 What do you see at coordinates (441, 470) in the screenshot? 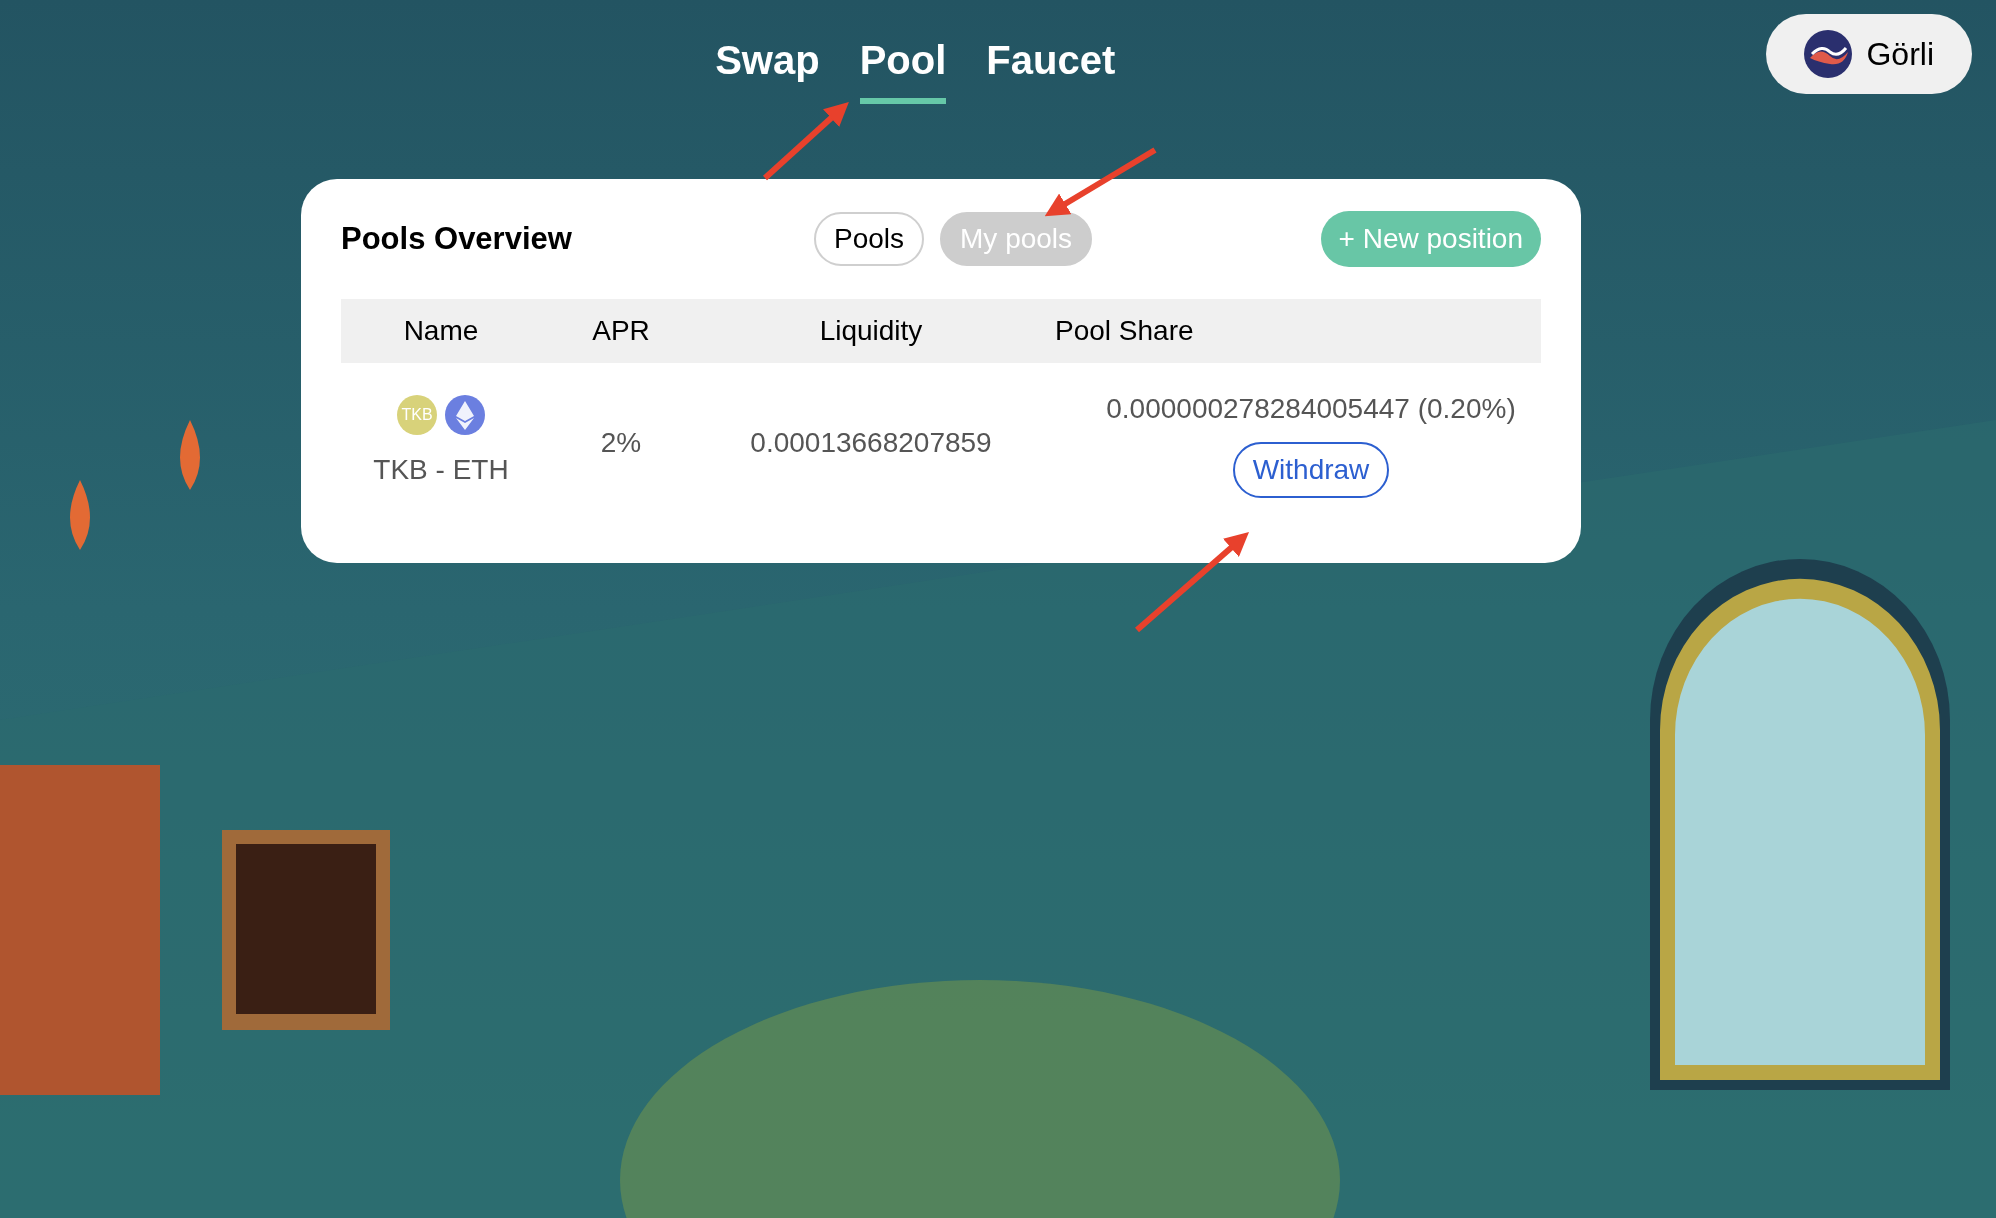
I see `pool-name: TKB - ETH` at bounding box center [441, 470].